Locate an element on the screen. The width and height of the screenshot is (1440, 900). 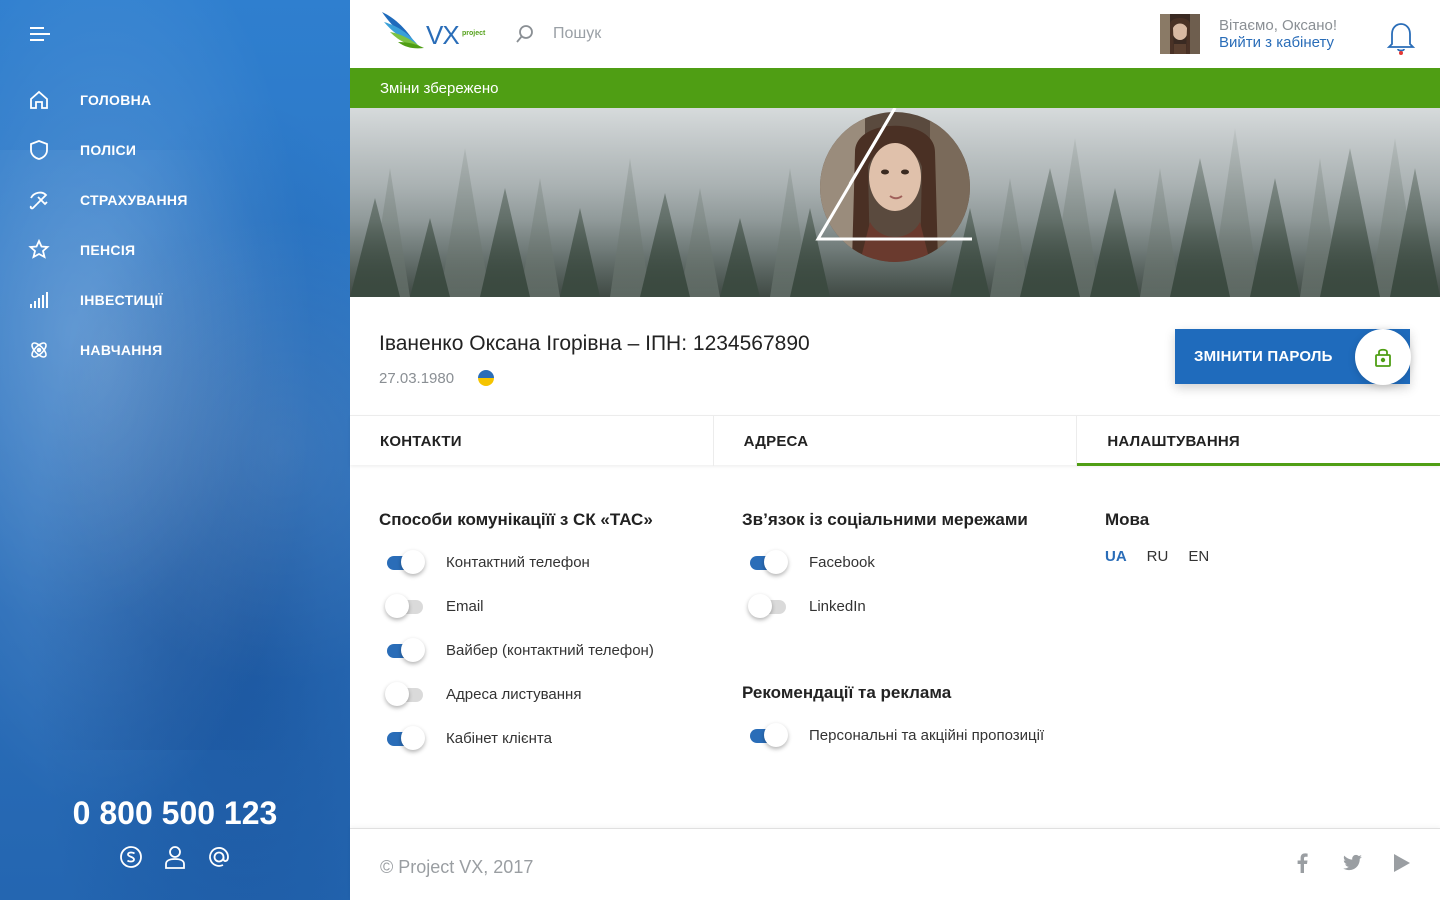
tab-address: АДРЕСА is located at coordinates (896, 441).